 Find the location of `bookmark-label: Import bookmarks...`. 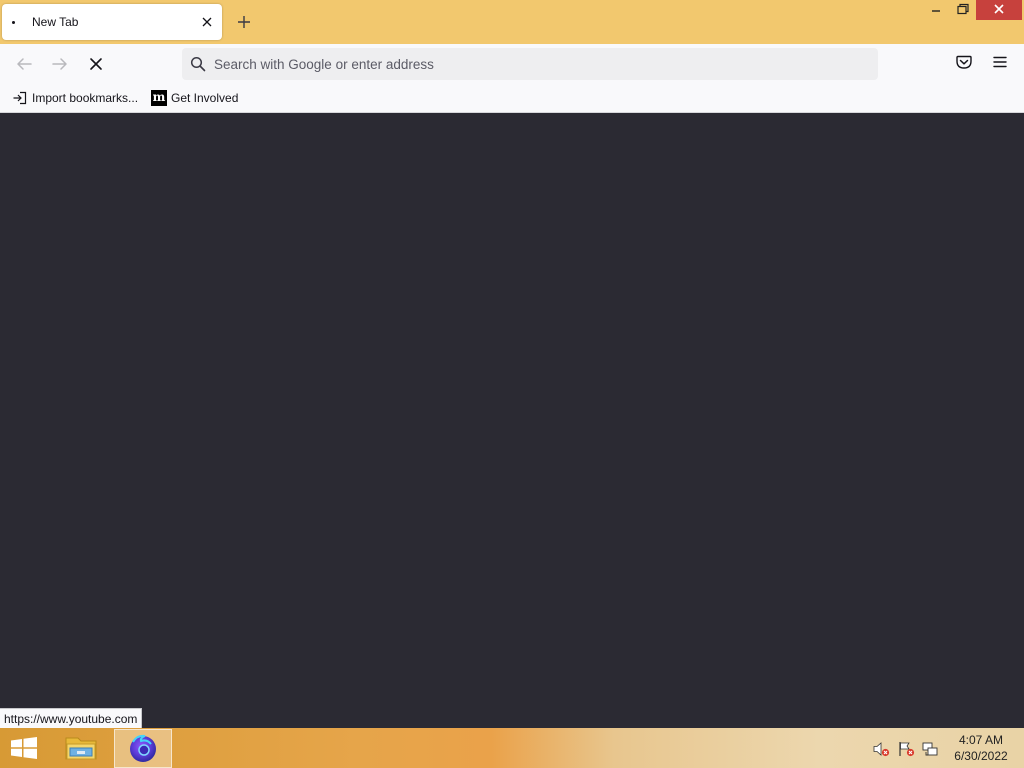

bookmark-label: Import bookmarks... is located at coordinates (85, 98).